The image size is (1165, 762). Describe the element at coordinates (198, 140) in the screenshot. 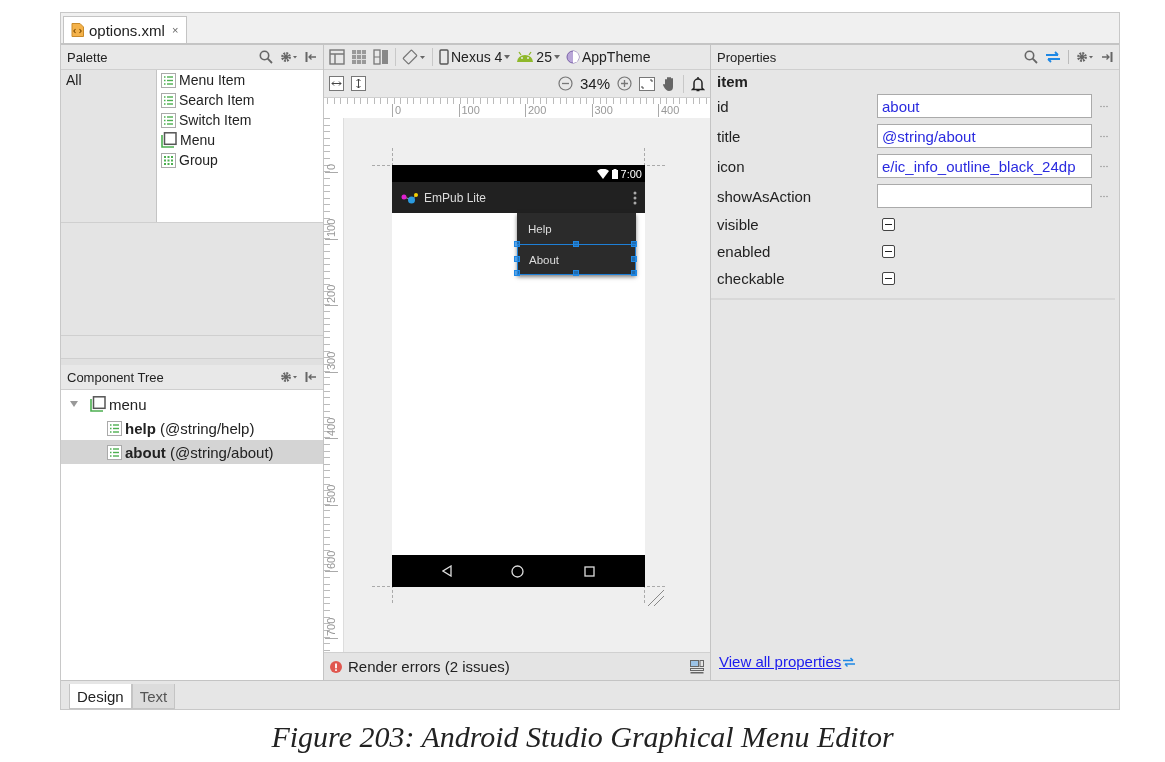

I see `palette-item: Menu` at that location.